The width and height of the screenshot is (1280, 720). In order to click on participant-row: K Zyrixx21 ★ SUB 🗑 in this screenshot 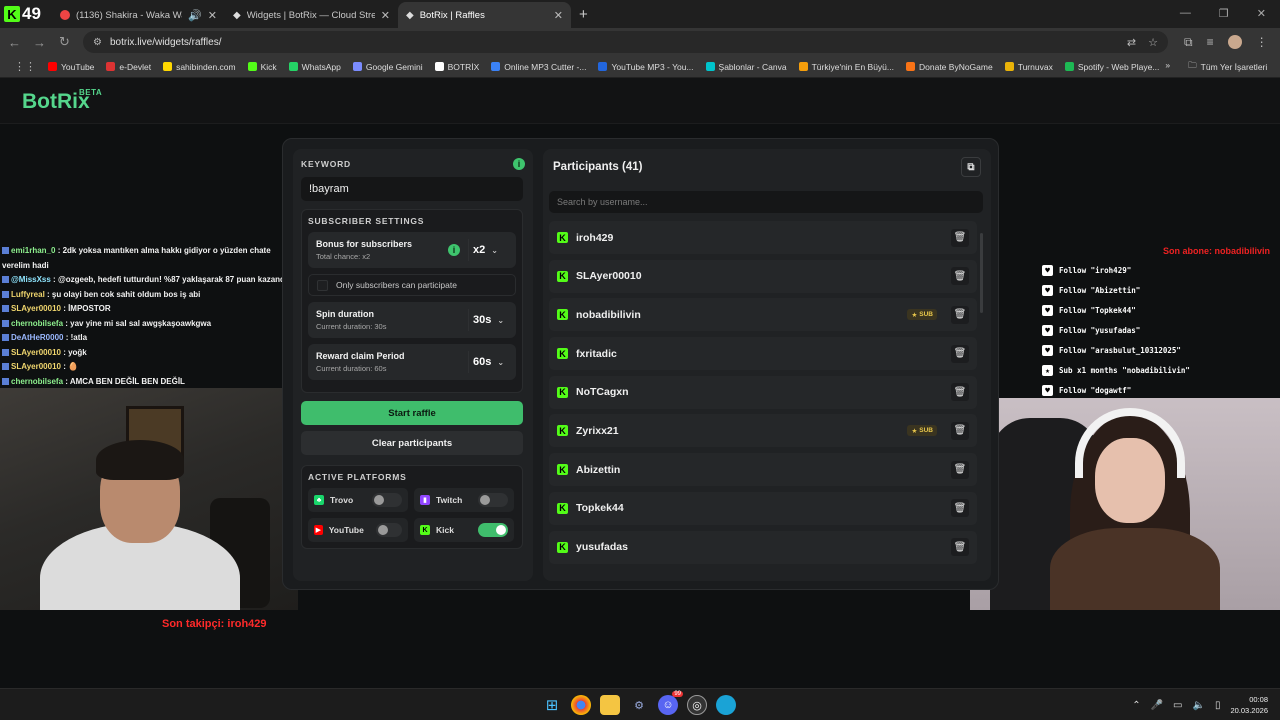, I will do `click(763, 431)`.